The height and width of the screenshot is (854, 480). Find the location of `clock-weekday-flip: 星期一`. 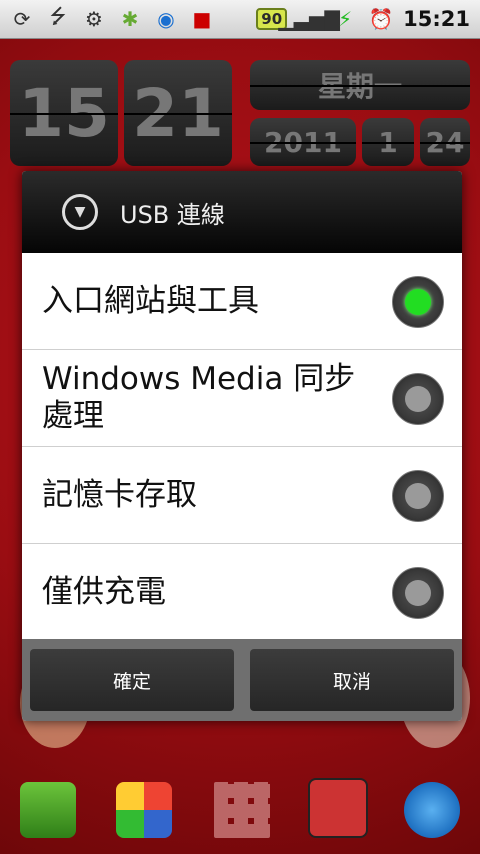

clock-weekday-flip: 星期一 is located at coordinates (360, 85).